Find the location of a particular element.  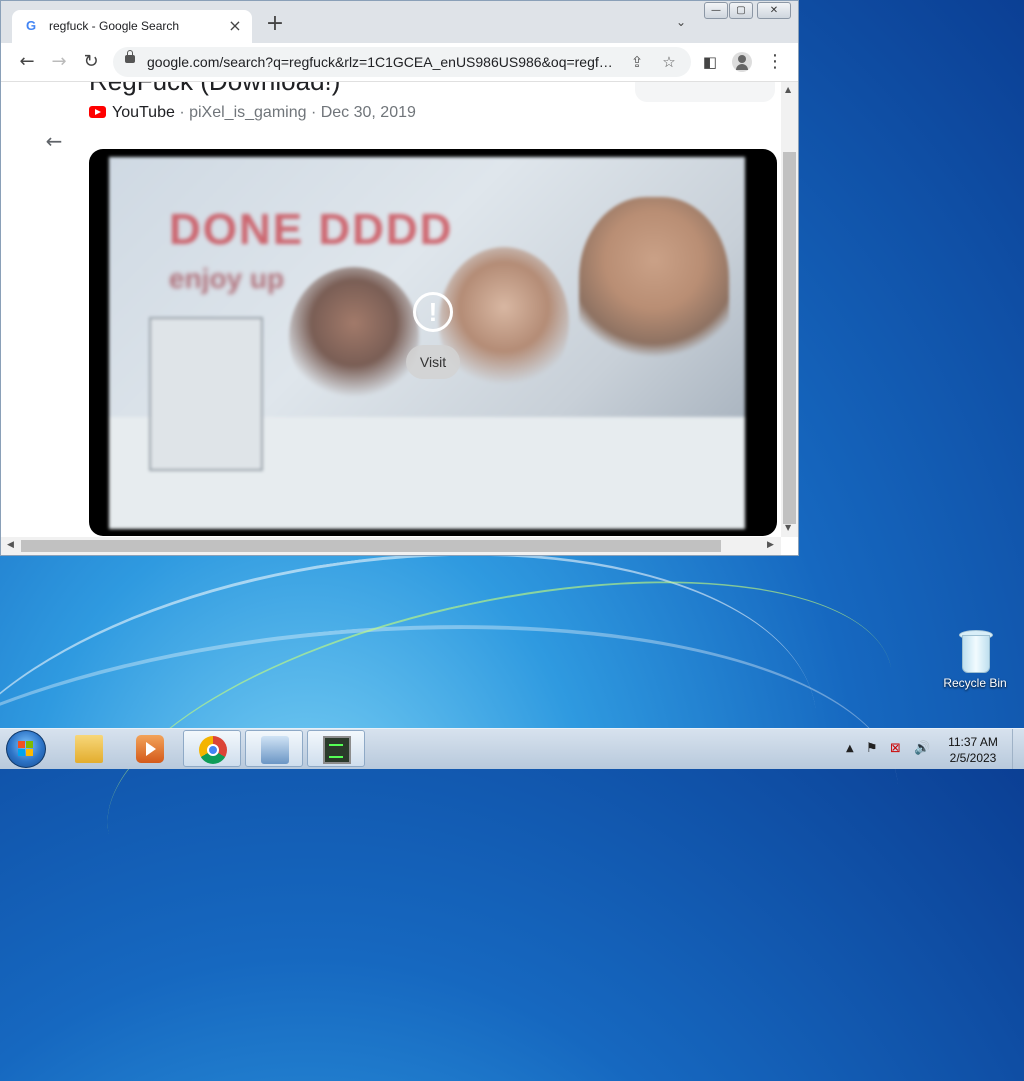

menu-kebab-icon: ⋮ is located at coordinates (775, 62).